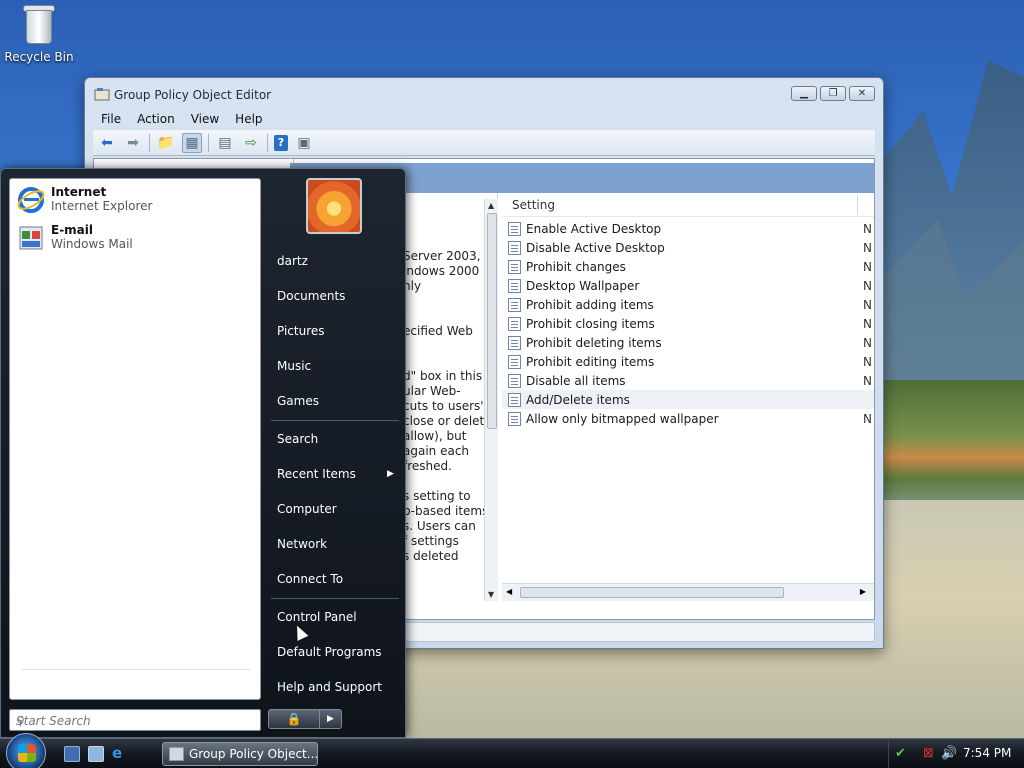 This screenshot has height=768, width=1024. I want to click on start-item-username: dartz, so click(292, 261).